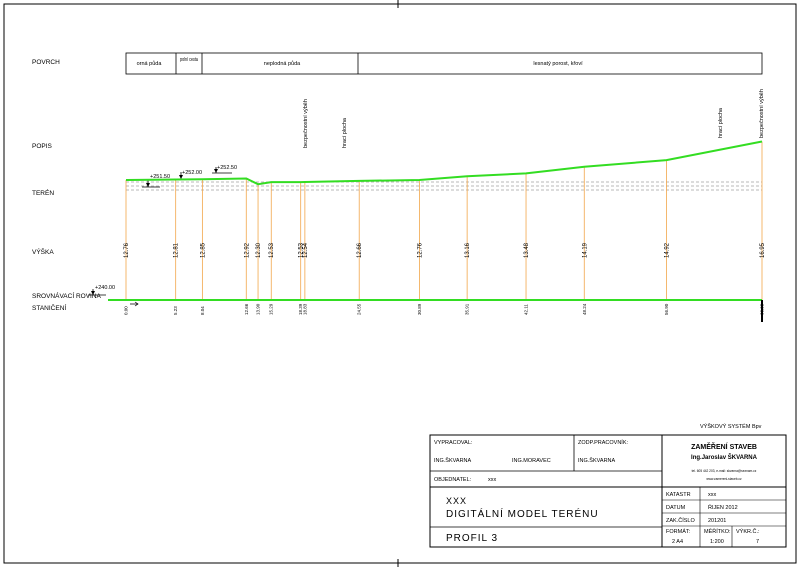 The image size is (800, 567). What do you see at coordinates (522, 513) in the screenshot?
I see `project-title: DIGITÁLNÍ MODEL TERÉNU` at bounding box center [522, 513].